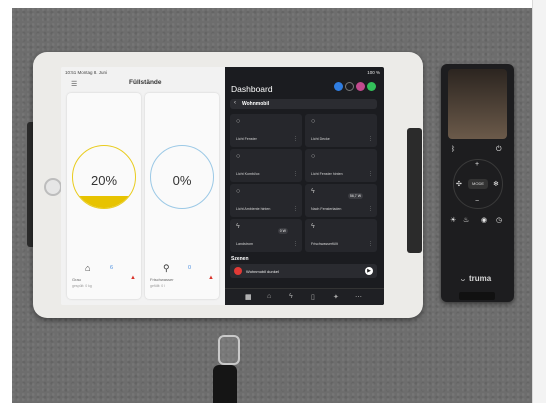 This screenshot has height=403, width=546. Describe the element at coordinates (76, 279) in the screenshot. I see `tank-name: Grau` at that location.